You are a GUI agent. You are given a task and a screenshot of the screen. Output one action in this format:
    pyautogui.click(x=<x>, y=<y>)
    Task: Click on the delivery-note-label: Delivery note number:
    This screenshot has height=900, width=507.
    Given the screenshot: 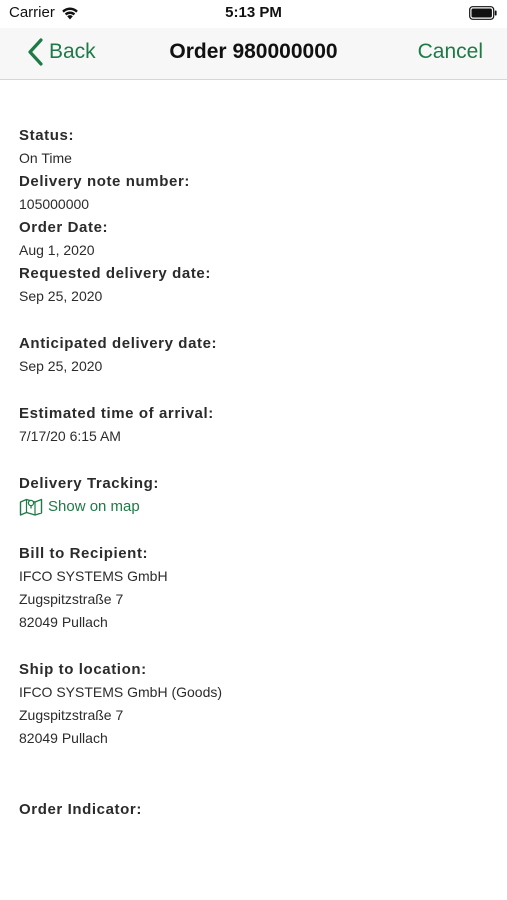 What is the action you would take?
    pyautogui.click(x=104, y=181)
    